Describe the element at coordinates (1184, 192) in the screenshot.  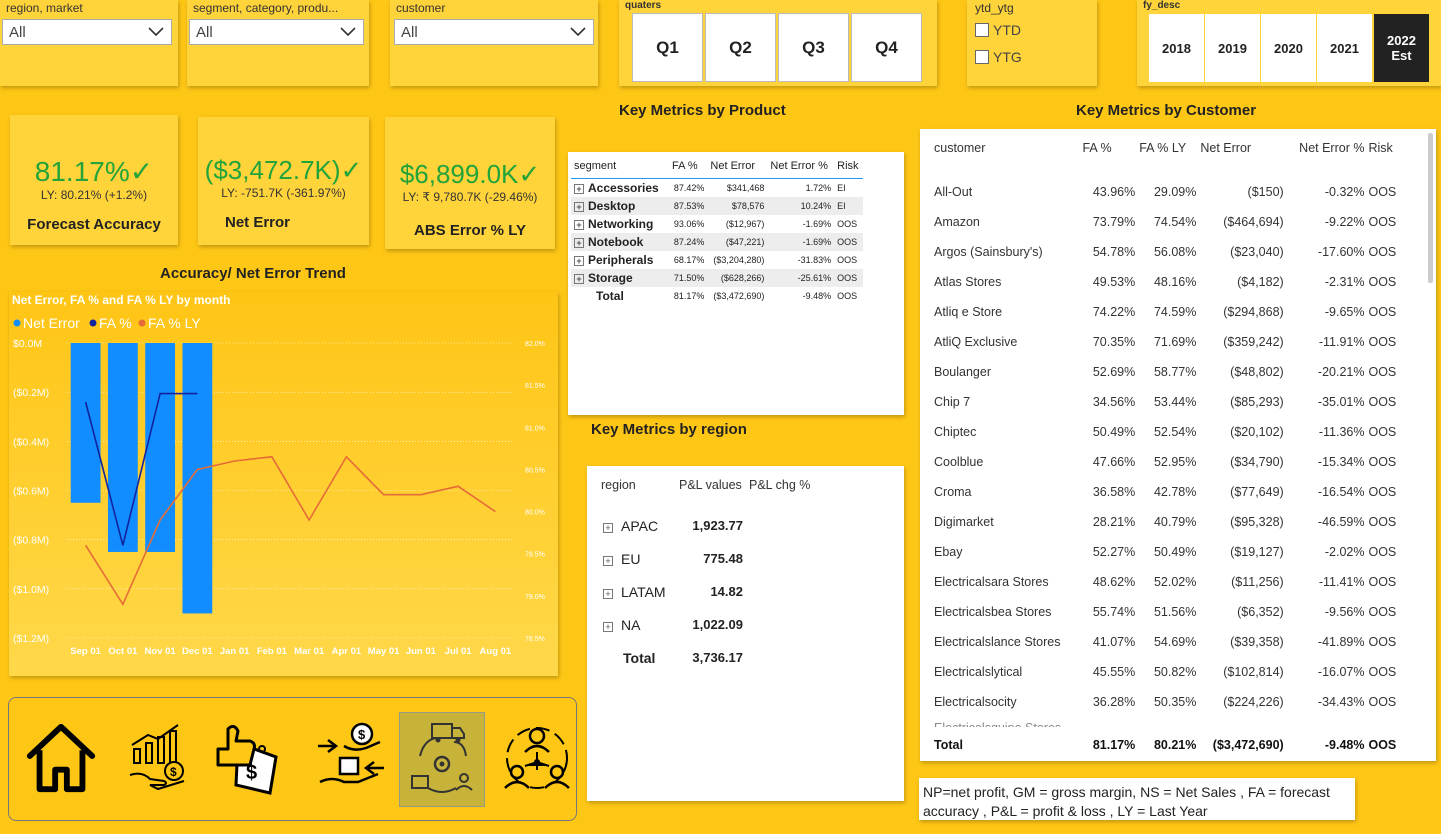
I see `table-row: All-Out 43.96% 29.09% ($150) -0.32% OOS` at that location.